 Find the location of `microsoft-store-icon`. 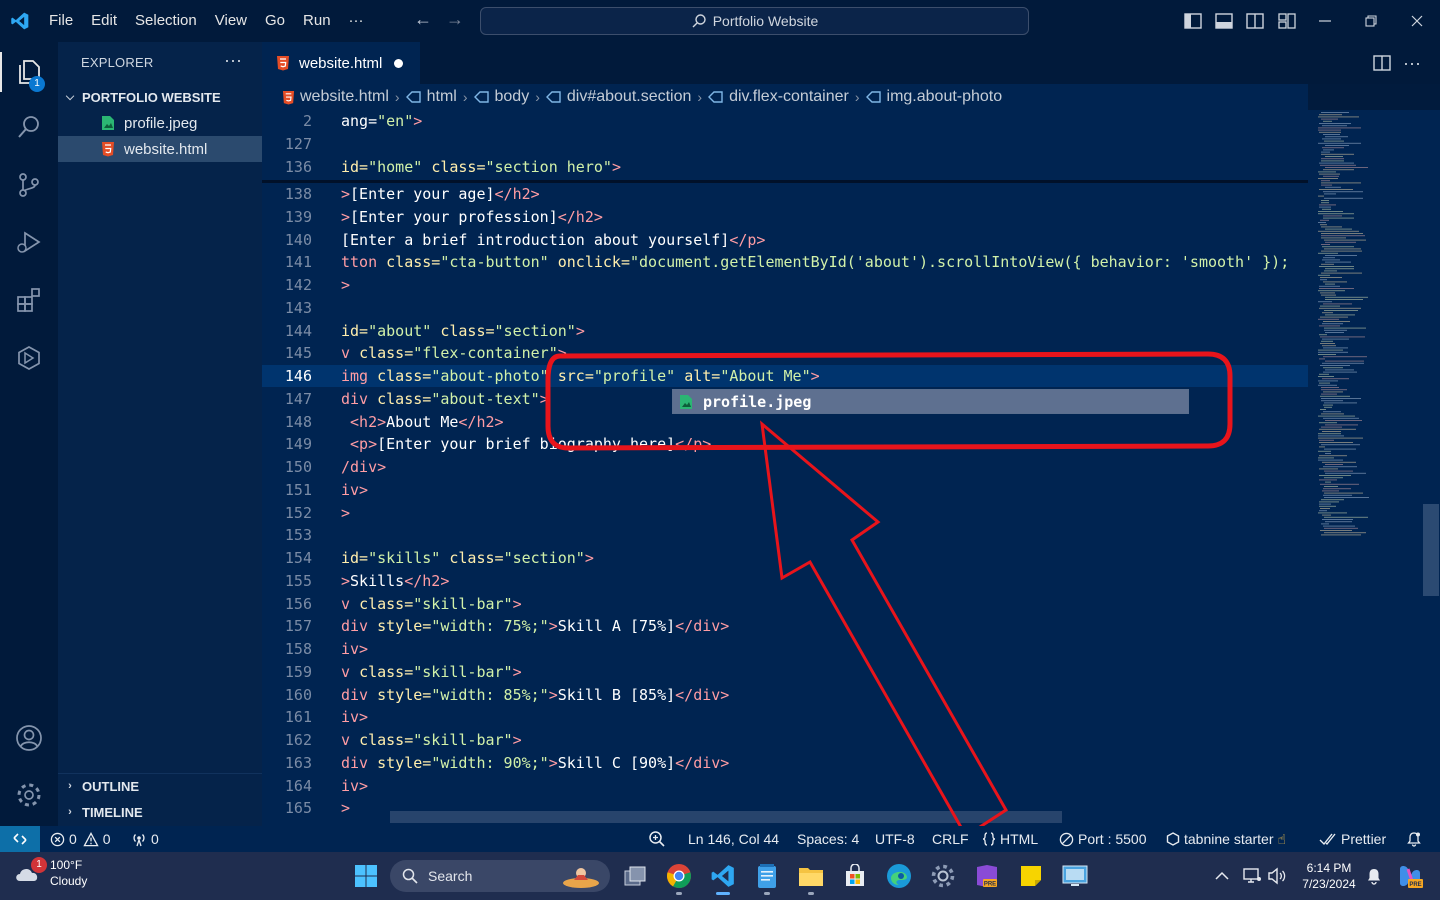

microsoft-store-icon is located at coordinates (855, 876).